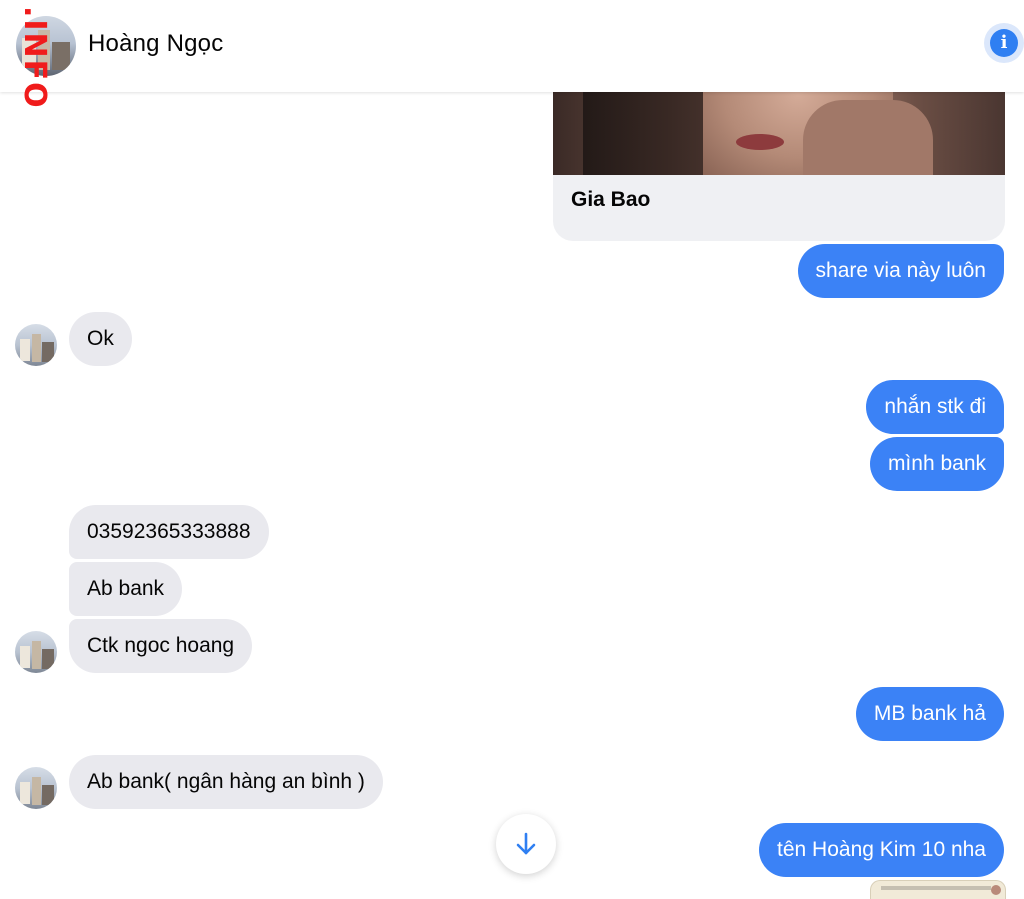  Describe the element at coordinates (126, 589) in the screenshot. I see `message-incoming: Ab bank` at that location.